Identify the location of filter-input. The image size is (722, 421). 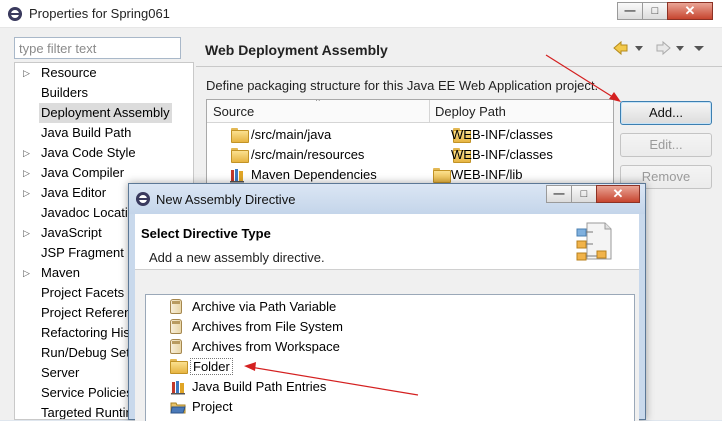
(97, 48).